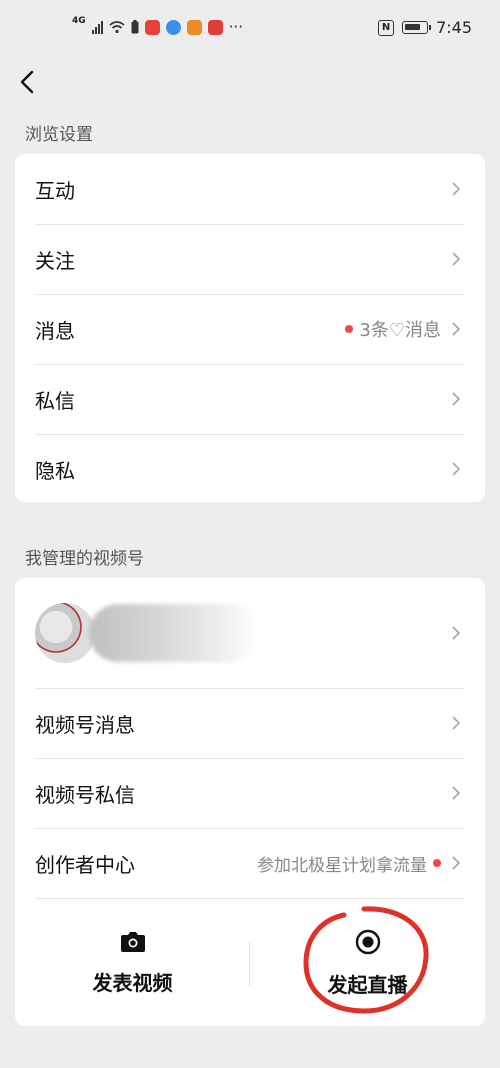 This screenshot has width=500, height=1068. What do you see at coordinates (65, 633) in the screenshot?
I see `avatar` at bounding box center [65, 633].